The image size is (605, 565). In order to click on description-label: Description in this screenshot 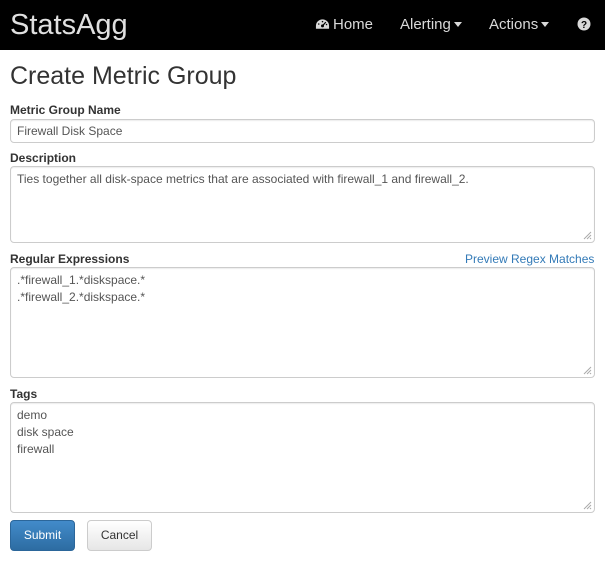, I will do `click(43, 158)`.